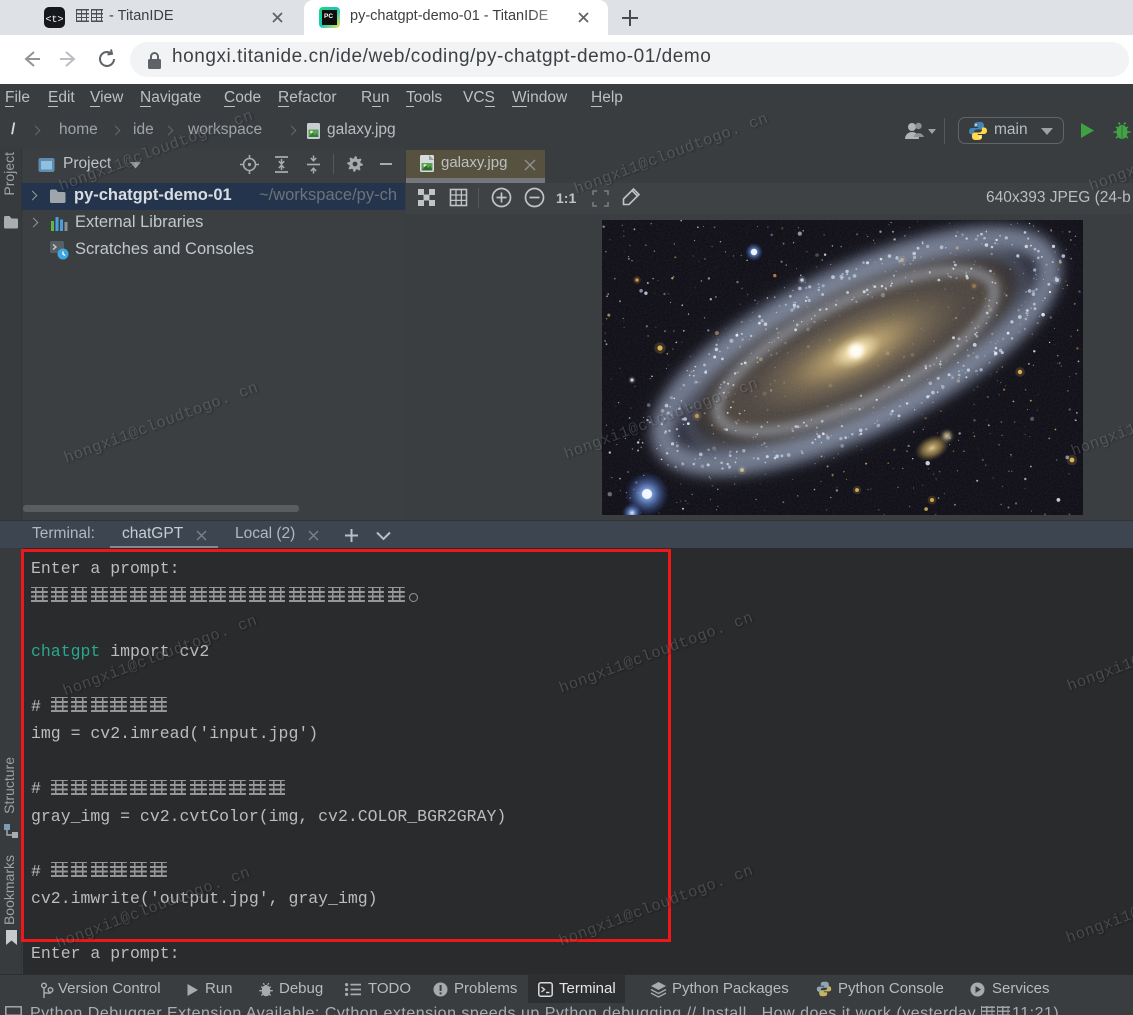 The width and height of the screenshot is (1133, 1015). I want to click on svg-text: <t>, so click(54, 20).